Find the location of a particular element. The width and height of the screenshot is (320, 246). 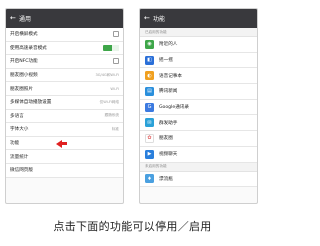

feature-label: 视频聊天 is located at coordinates (168, 155).